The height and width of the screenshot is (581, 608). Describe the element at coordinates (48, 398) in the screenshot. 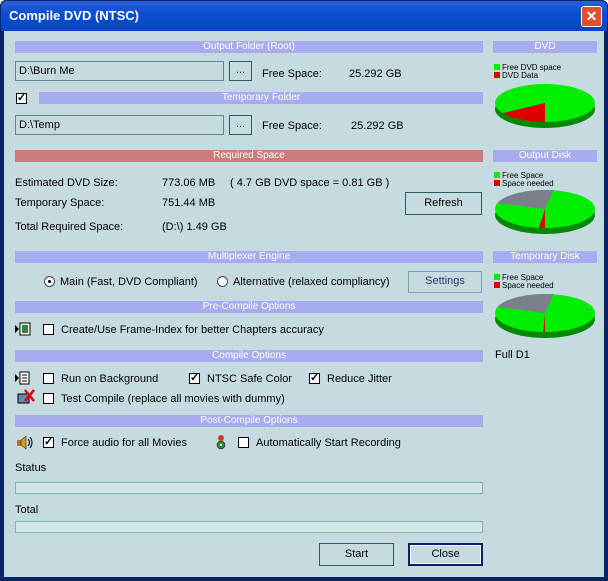

I see `test-compile-checkbox` at that location.